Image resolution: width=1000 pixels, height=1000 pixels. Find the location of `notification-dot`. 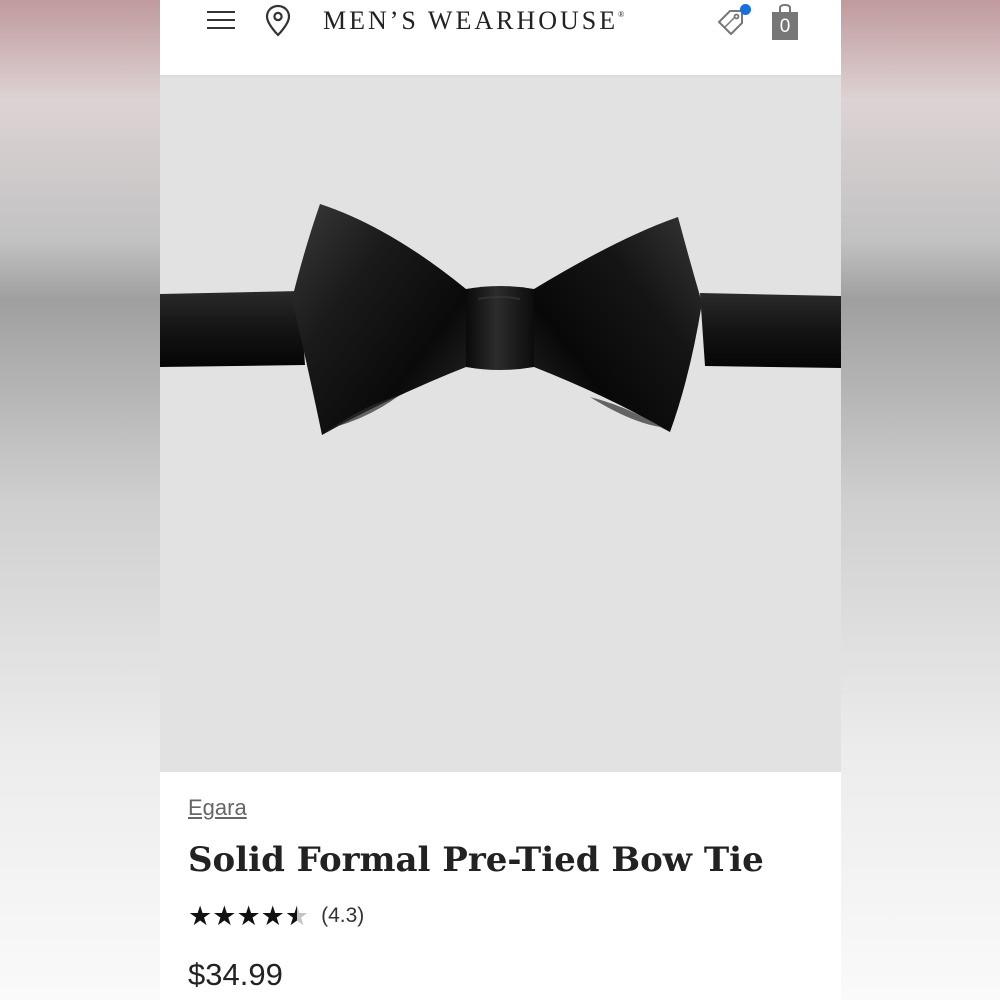

notification-dot is located at coordinates (745, 9).